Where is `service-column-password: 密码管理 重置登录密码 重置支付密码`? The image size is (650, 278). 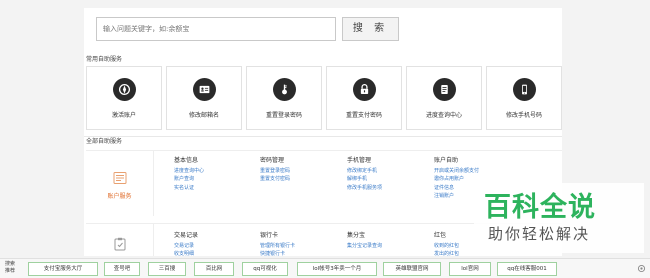
service-column-password: 密码管理 重置登录密码 重置支付密码 is located at coordinates (275, 170).